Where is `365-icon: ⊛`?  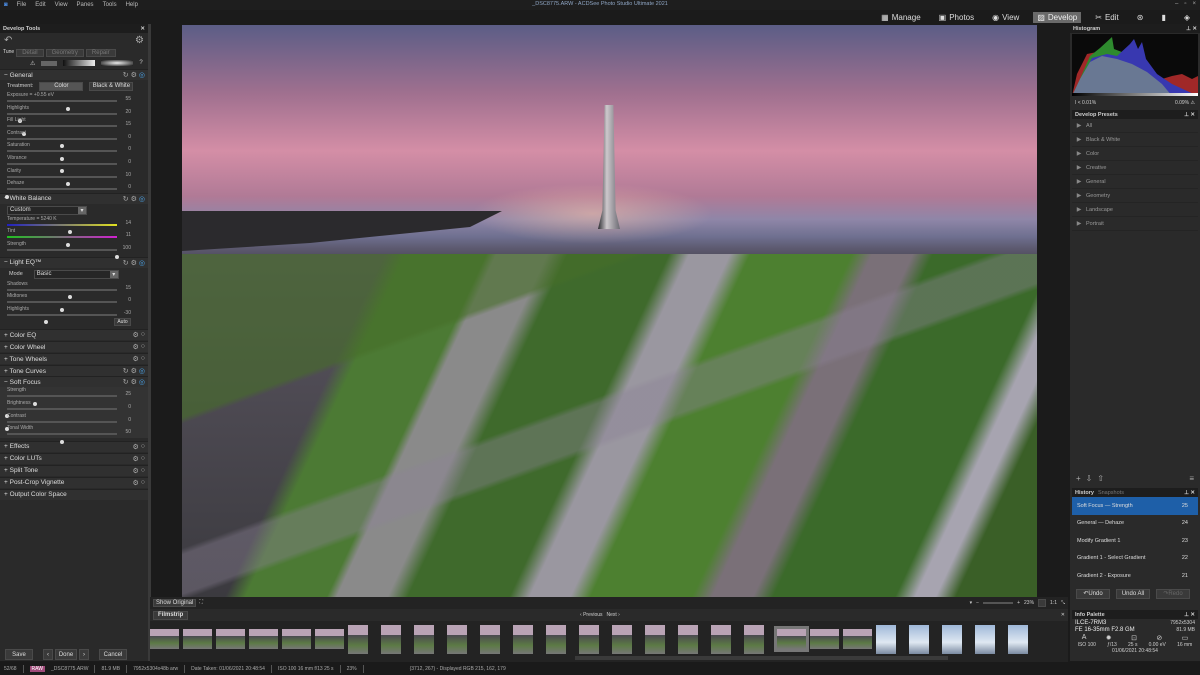
365-icon: ⊛ is located at coordinates (1140, 17).